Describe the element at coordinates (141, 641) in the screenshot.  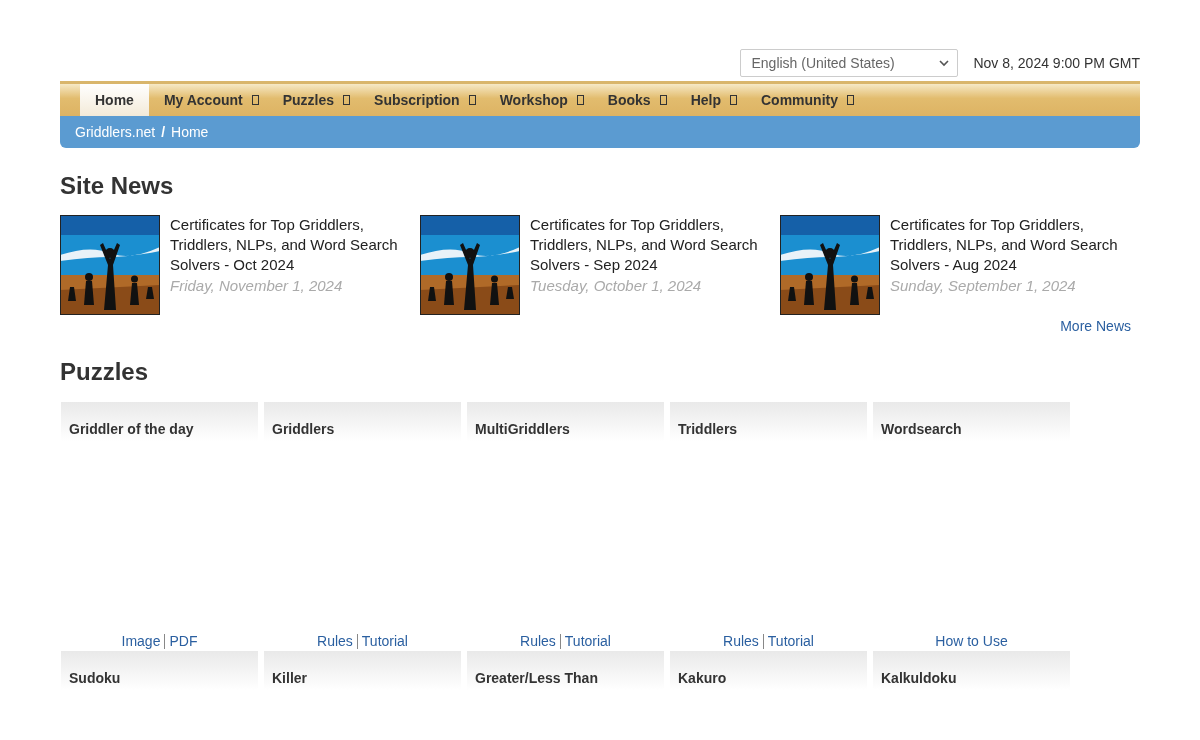
I see `puzzle-link: Image` at that location.